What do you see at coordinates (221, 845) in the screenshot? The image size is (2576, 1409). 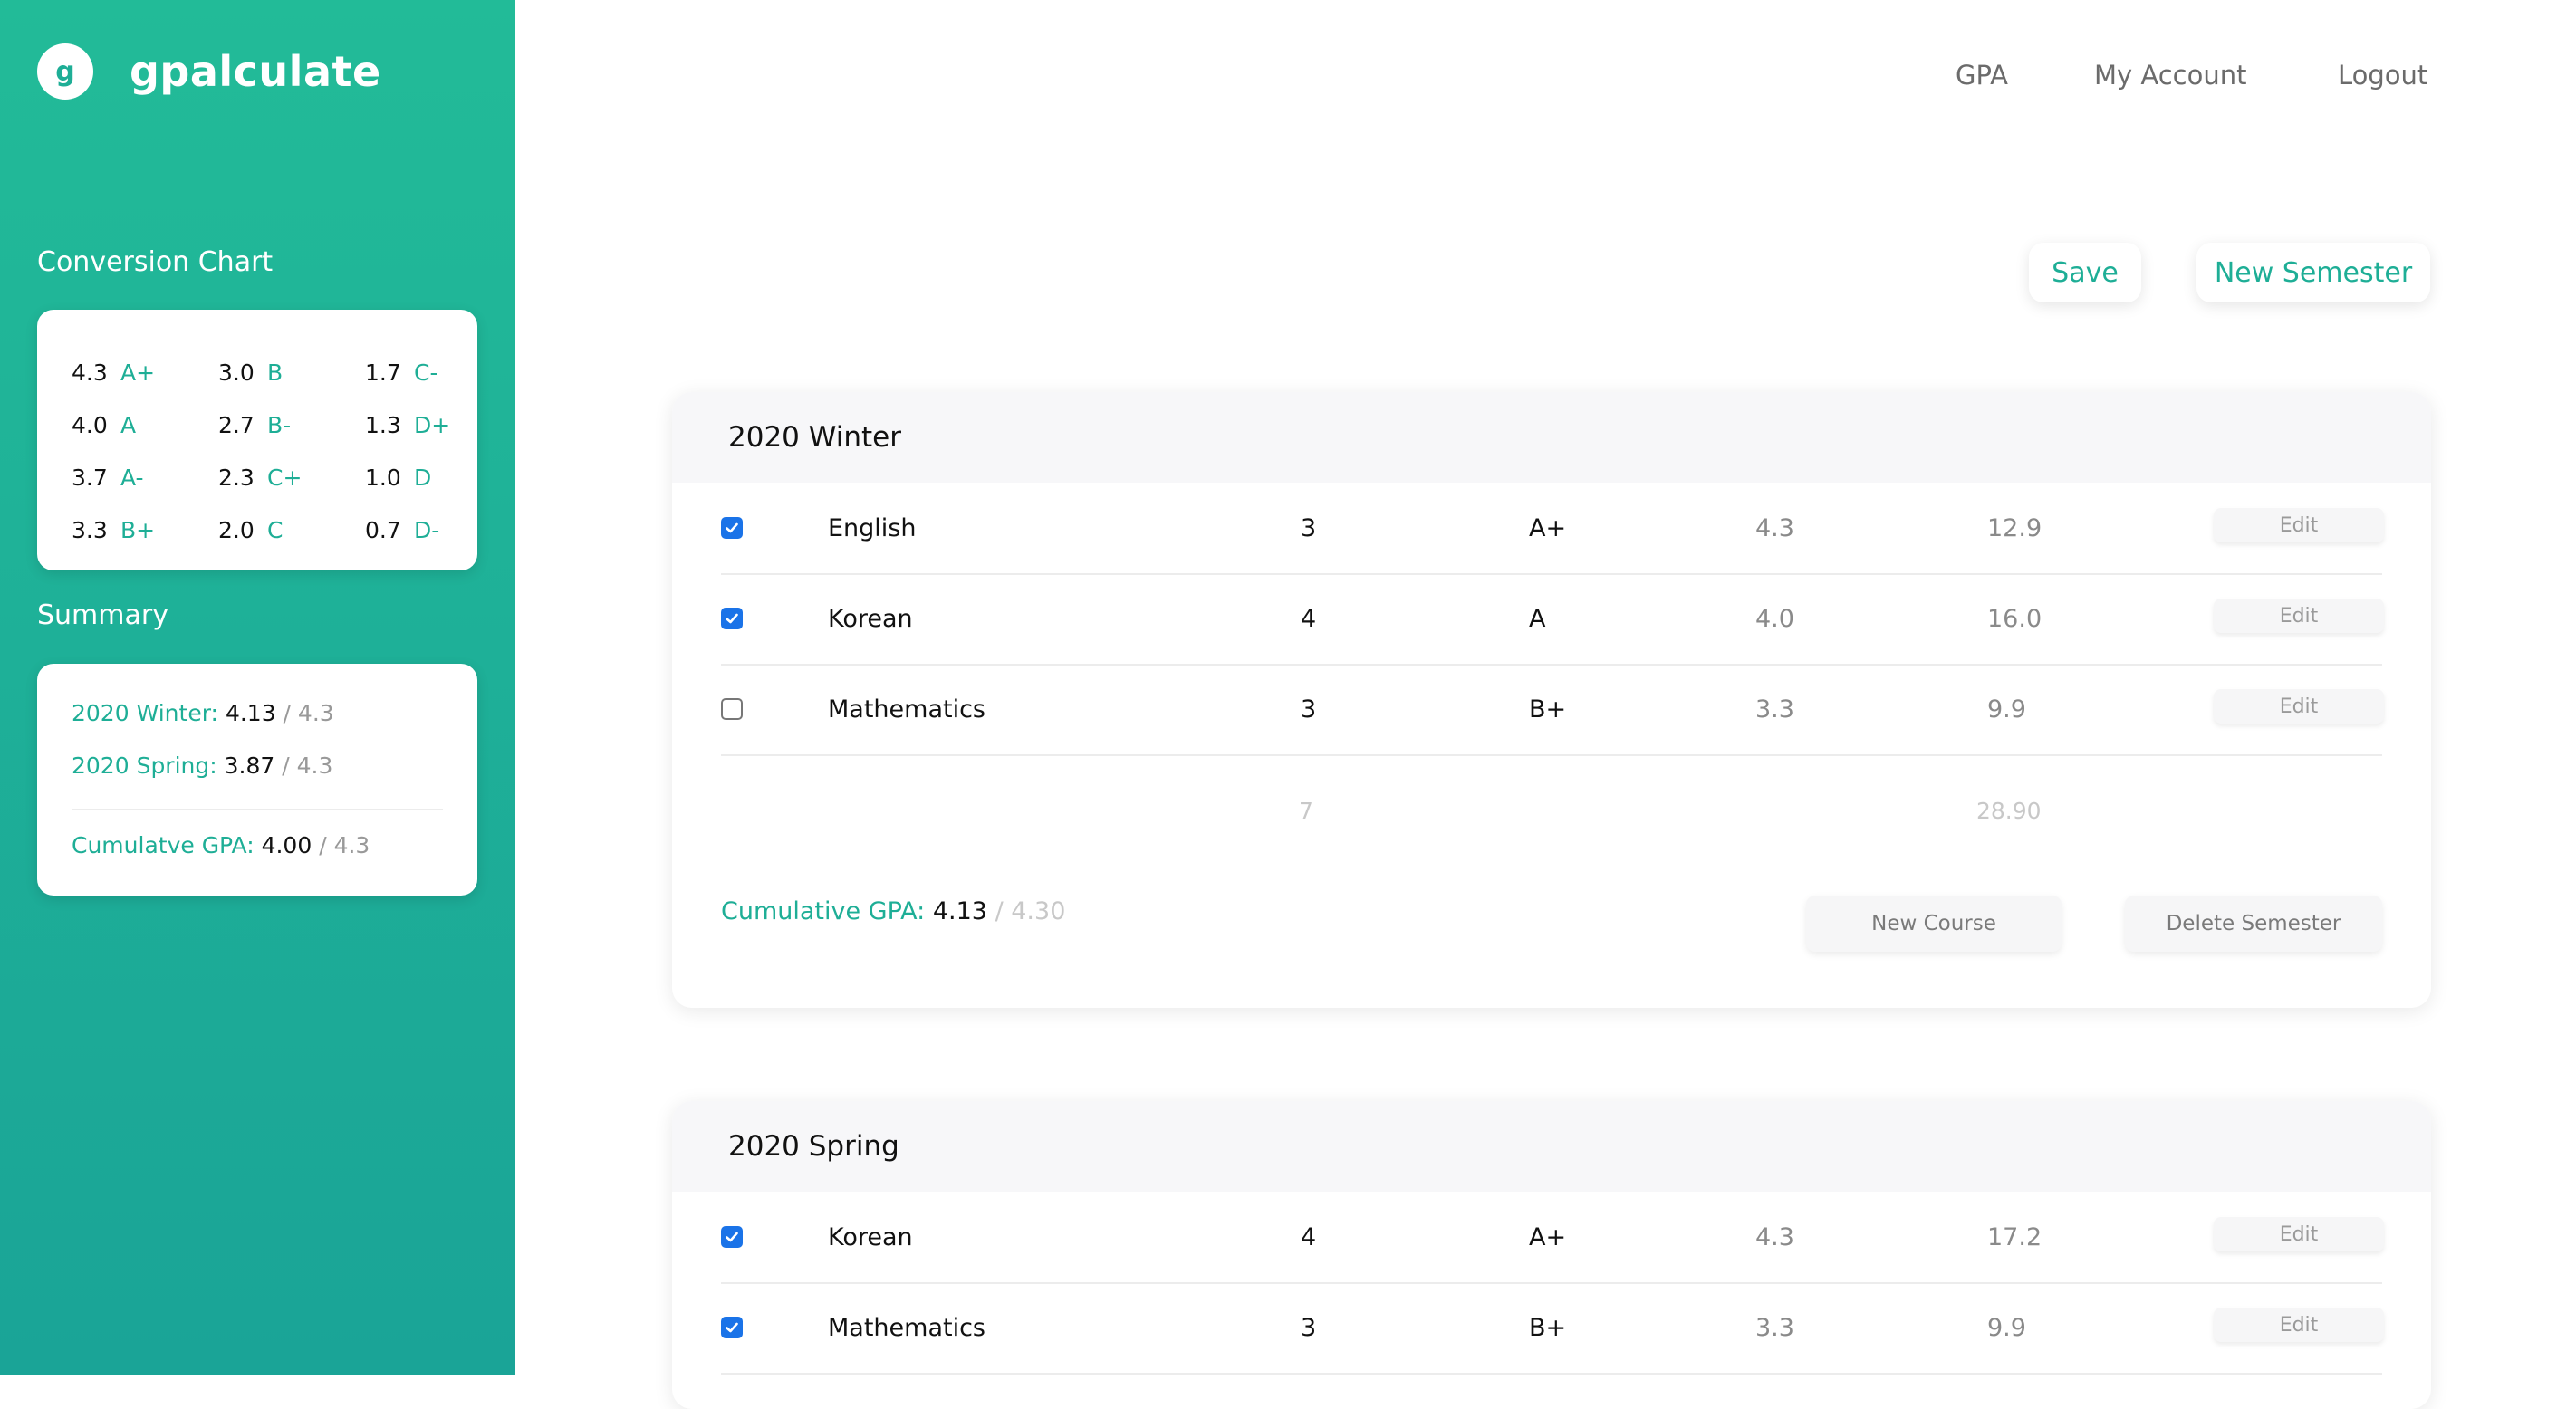 I see `summary-cumulative: Cumulatve GPA: 4.00 / 4.3` at bounding box center [221, 845].